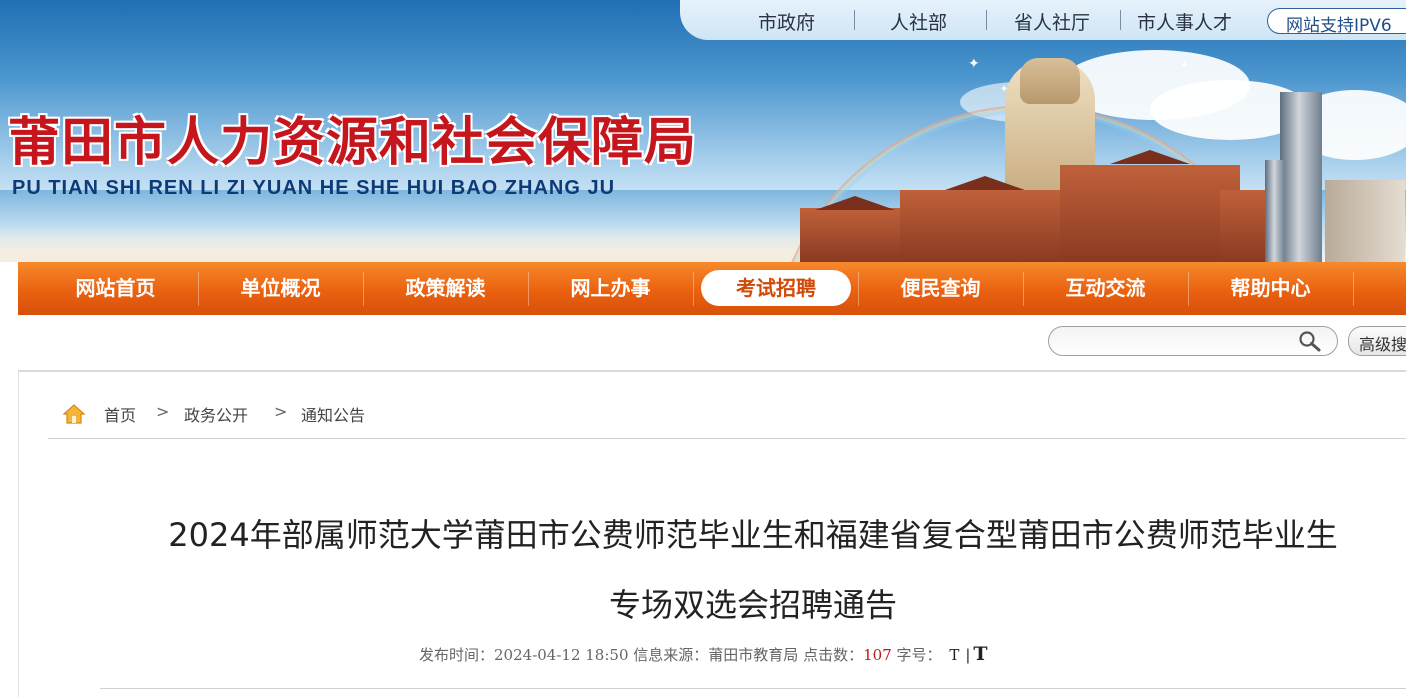  What do you see at coordinates (1052, 21) in the screenshot?
I see `top-link-province-hrss: 省人社厅` at bounding box center [1052, 21].